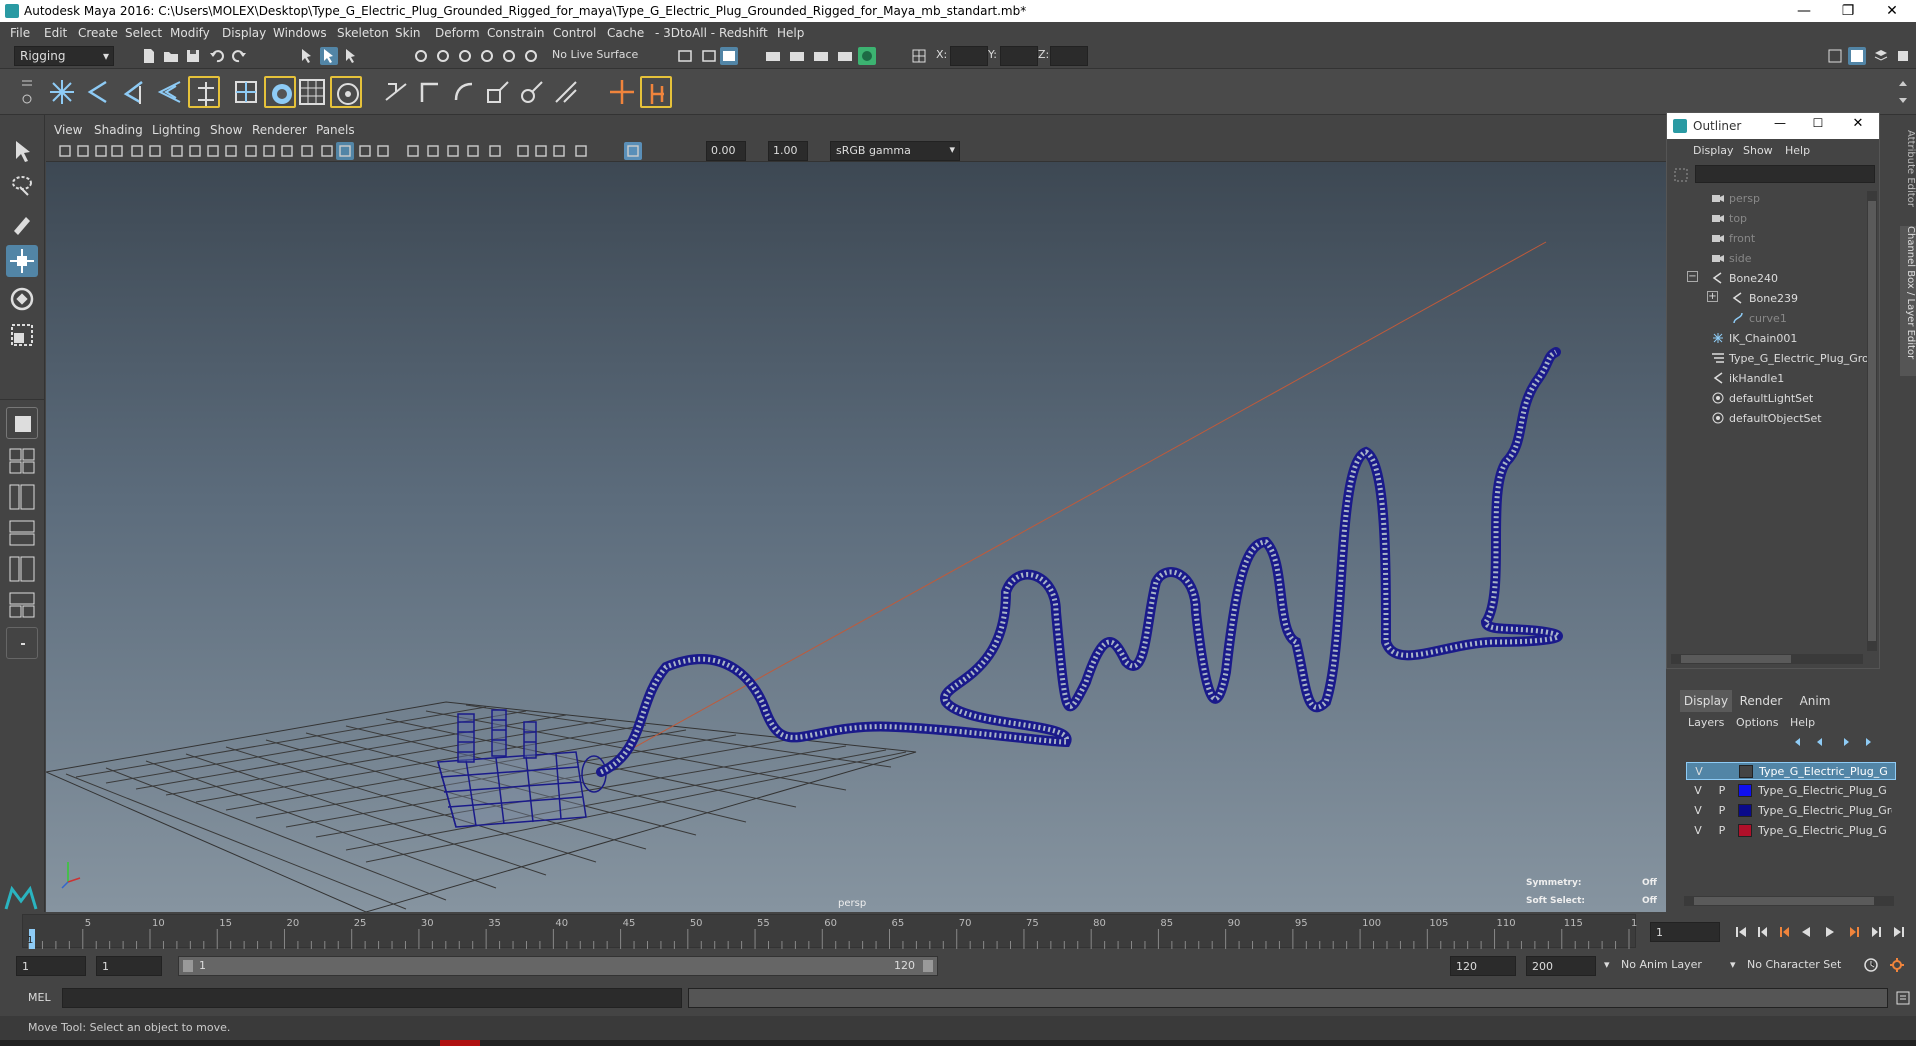 The width and height of the screenshot is (1916, 1046). What do you see at coordinates (1791, 771) in the screenshot?
I see `layer-row: V Type_G_Electric_Plug_G` at bounding box center [1791, 771].